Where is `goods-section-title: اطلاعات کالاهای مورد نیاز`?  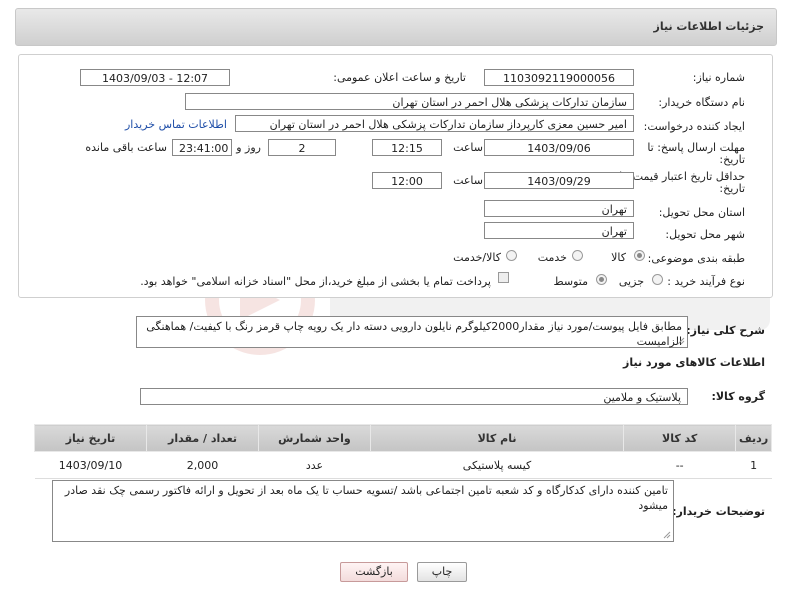
goods-section-title: اطلاعات کالاهای مورد نیاز is located at coordinates (694, 362).